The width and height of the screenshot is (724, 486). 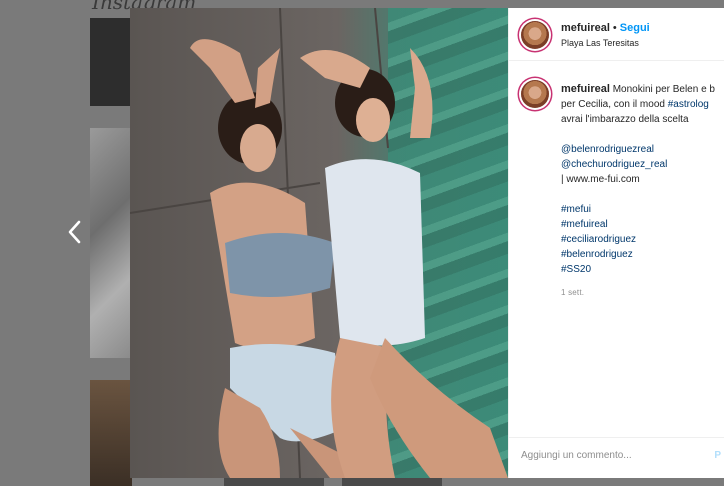 What do you see at coordinates (642, 224) in the screenshot?
I see `hashtag-link: #mefuireal` at bounding box center [642, 224].